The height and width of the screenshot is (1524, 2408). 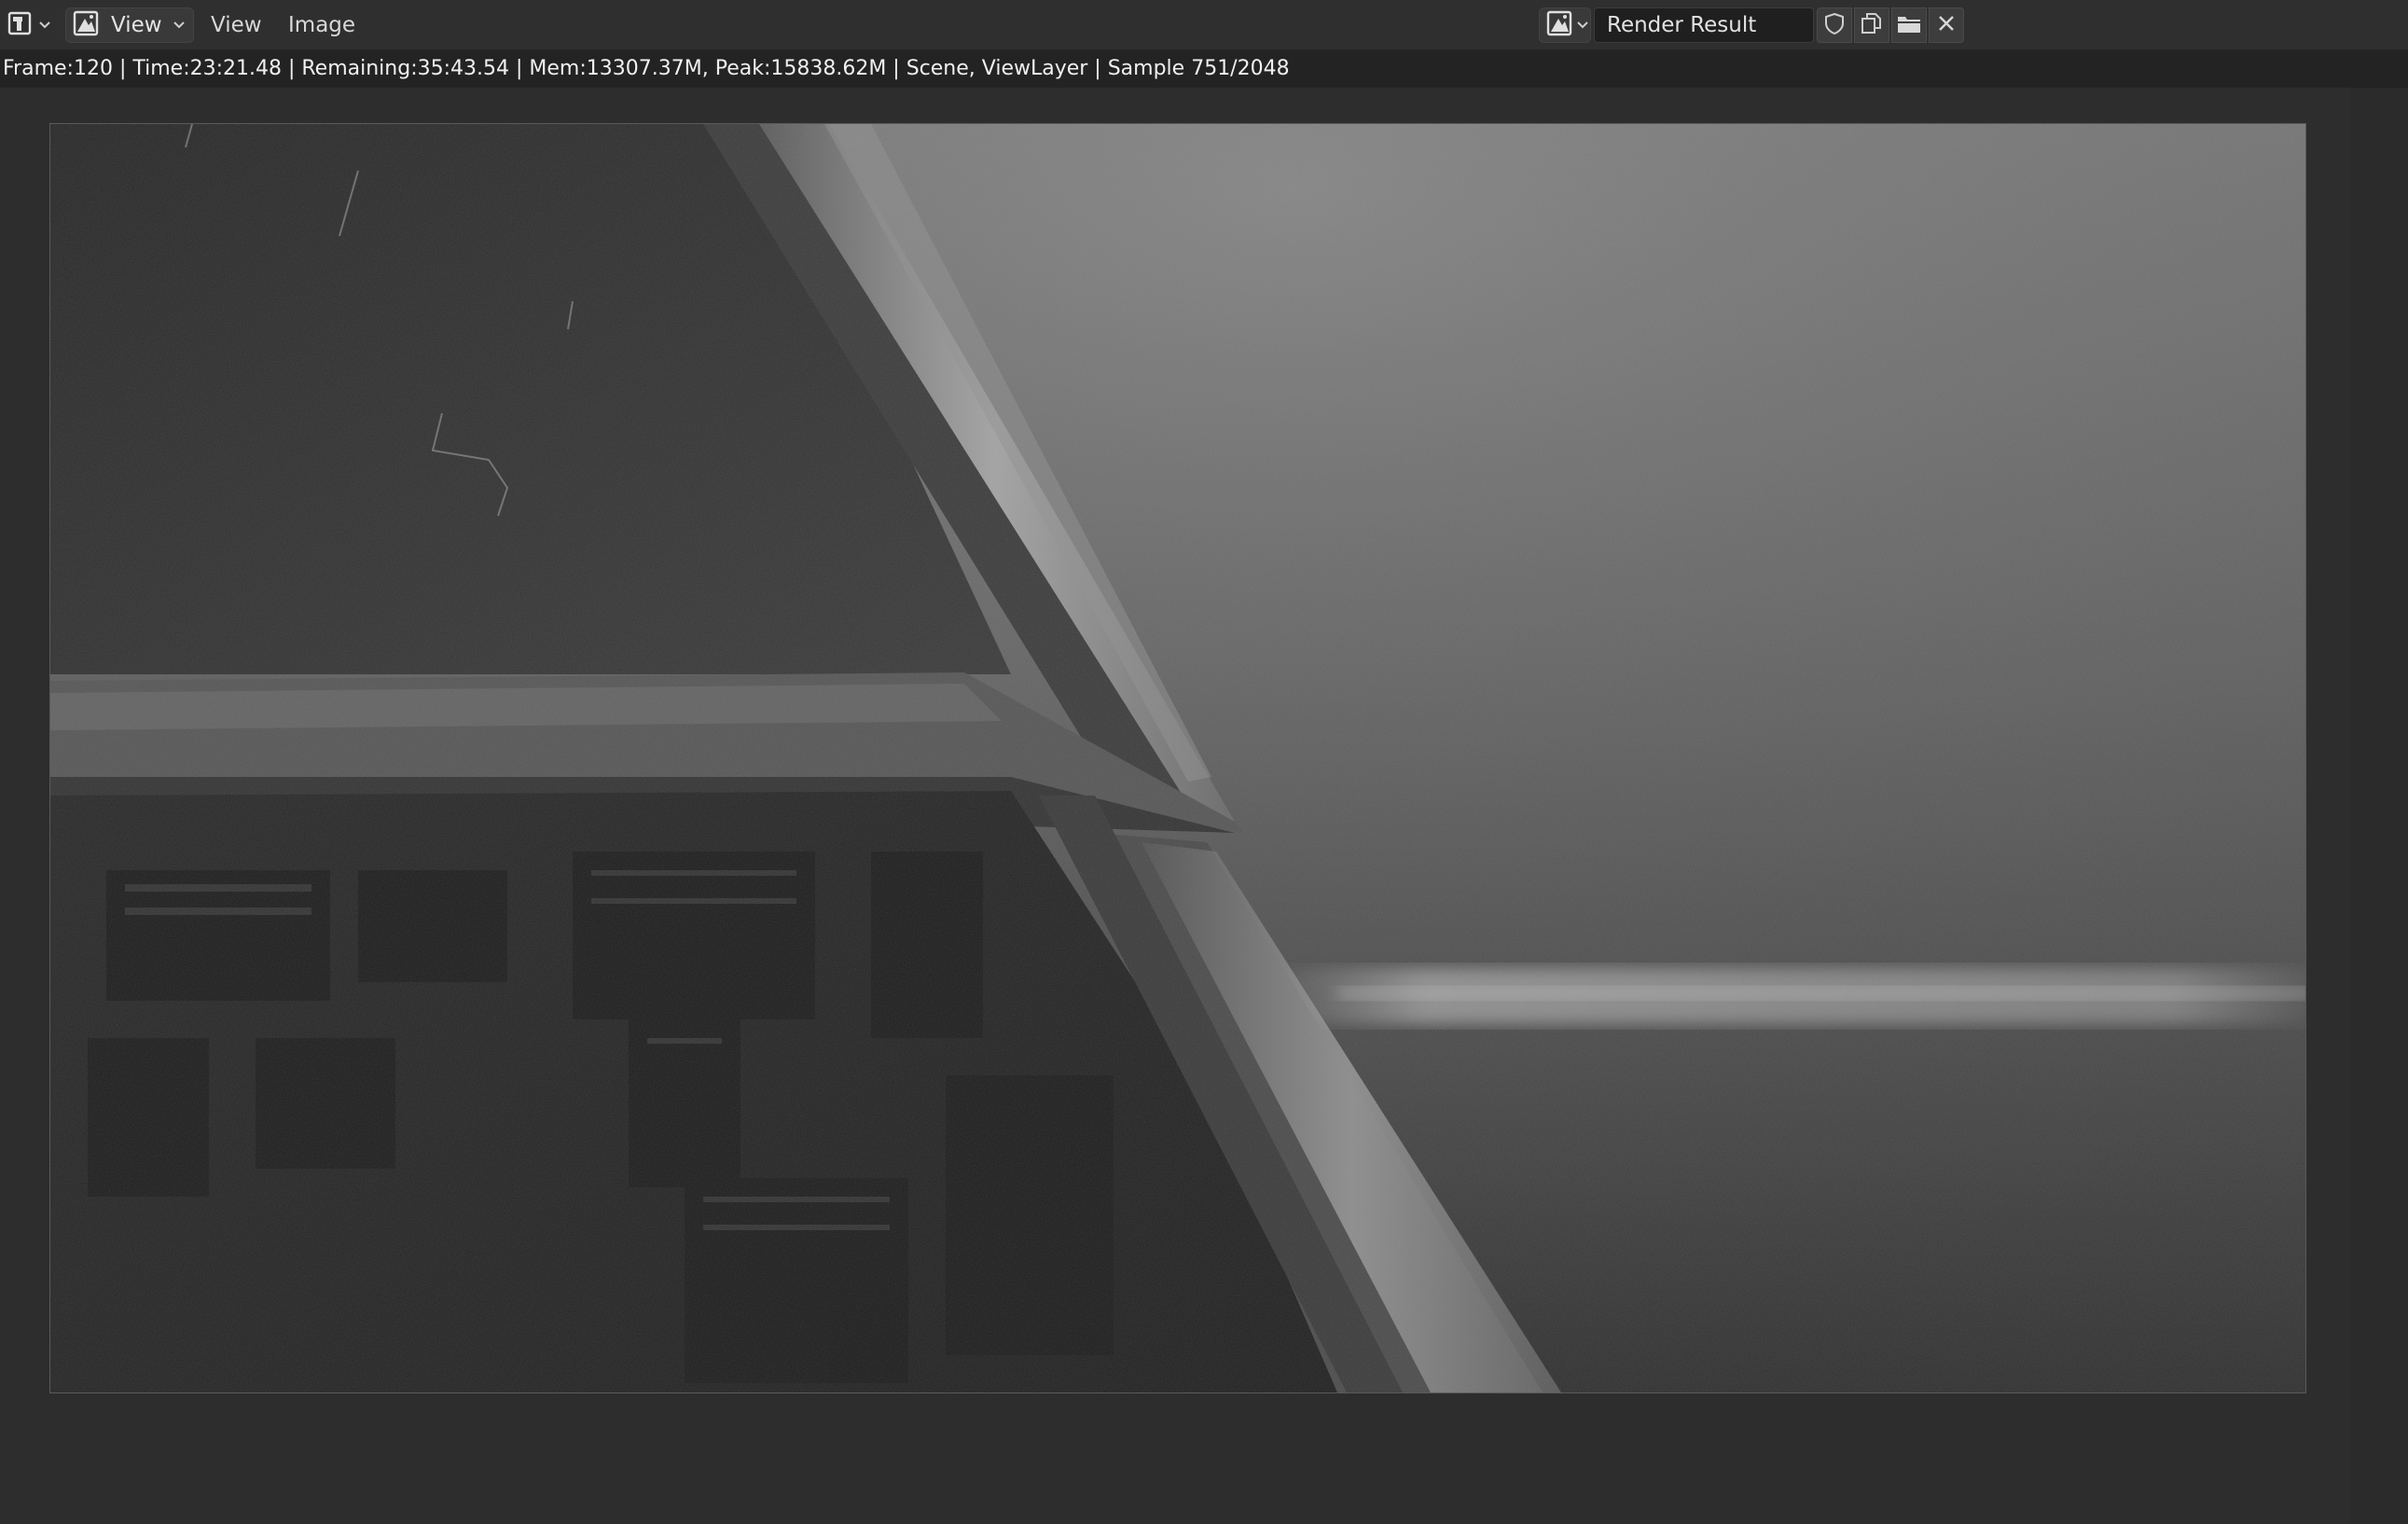 I want to click on right-gutter, so click(x=2379, y=806).